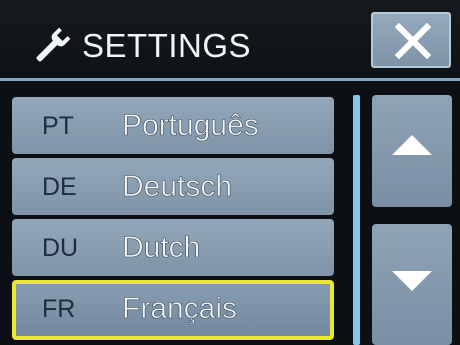 The height and width of the screenshot is (345, 460). I want to click on language-code: DU, so click(60, 248).